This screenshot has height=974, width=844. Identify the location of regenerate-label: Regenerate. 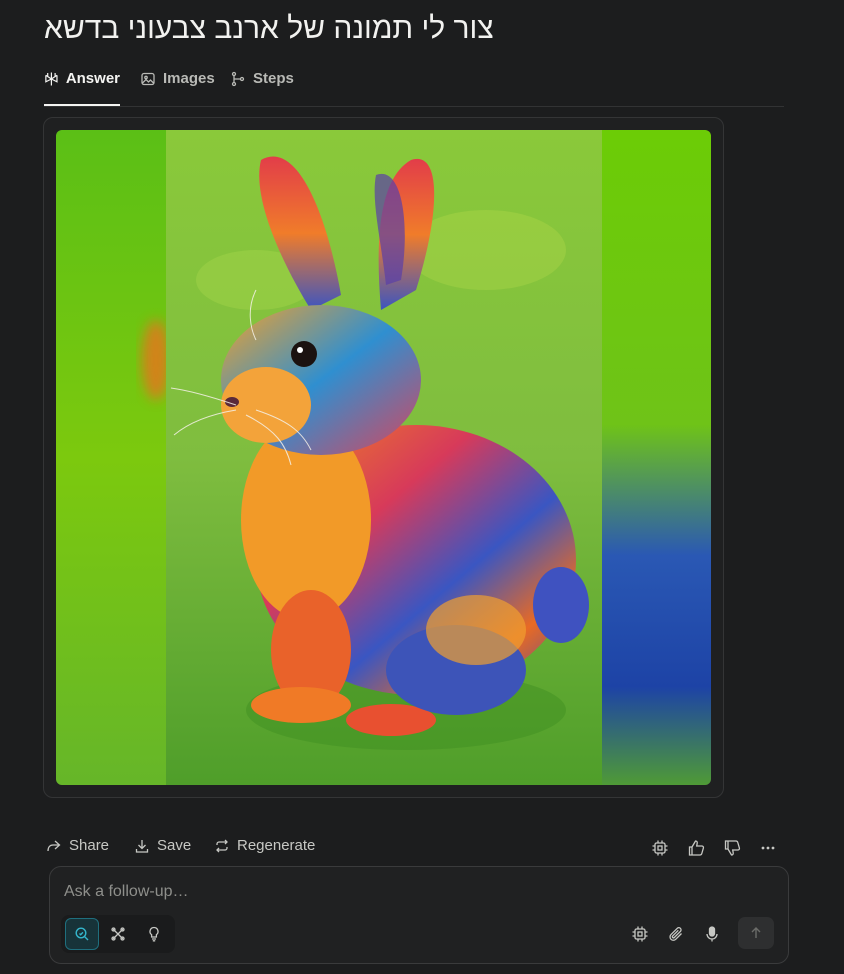
(276, 845).